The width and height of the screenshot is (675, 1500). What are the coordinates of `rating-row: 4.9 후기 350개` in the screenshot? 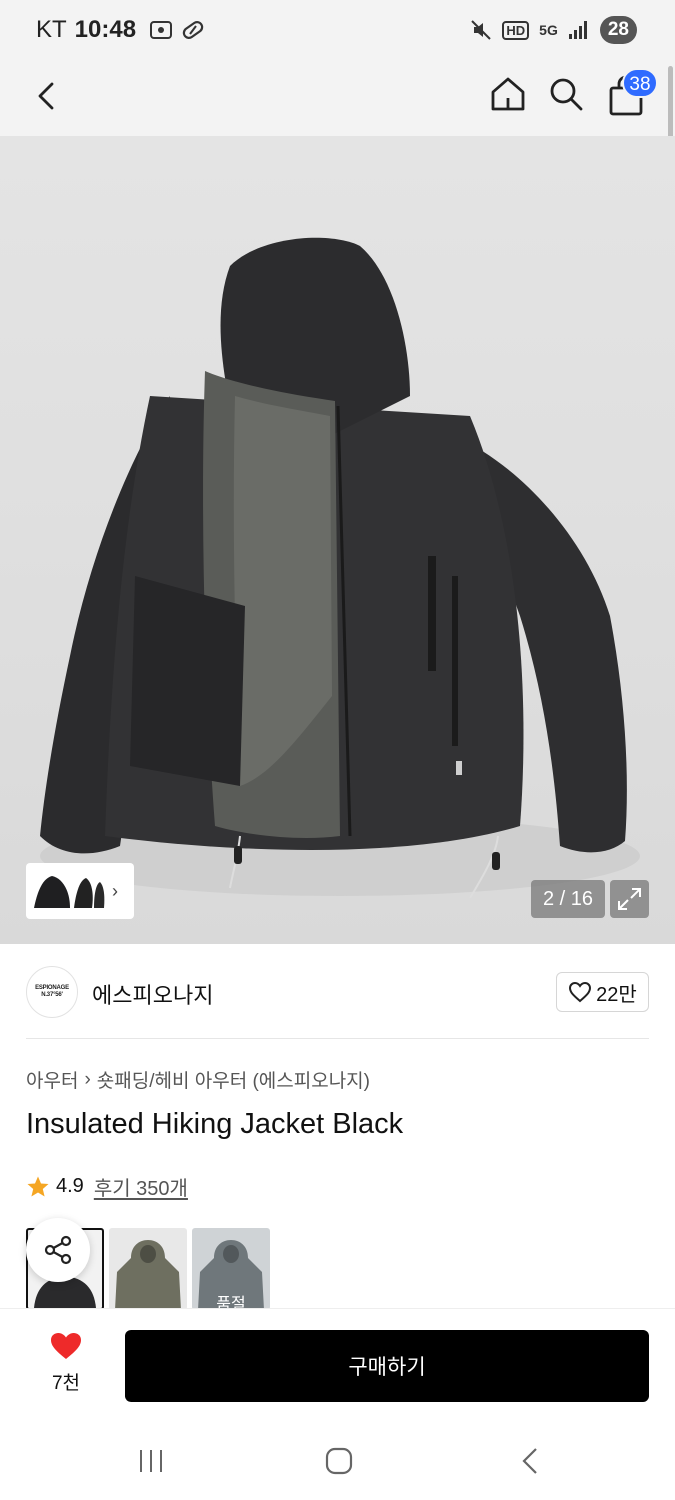 It's located at (107, 1186).